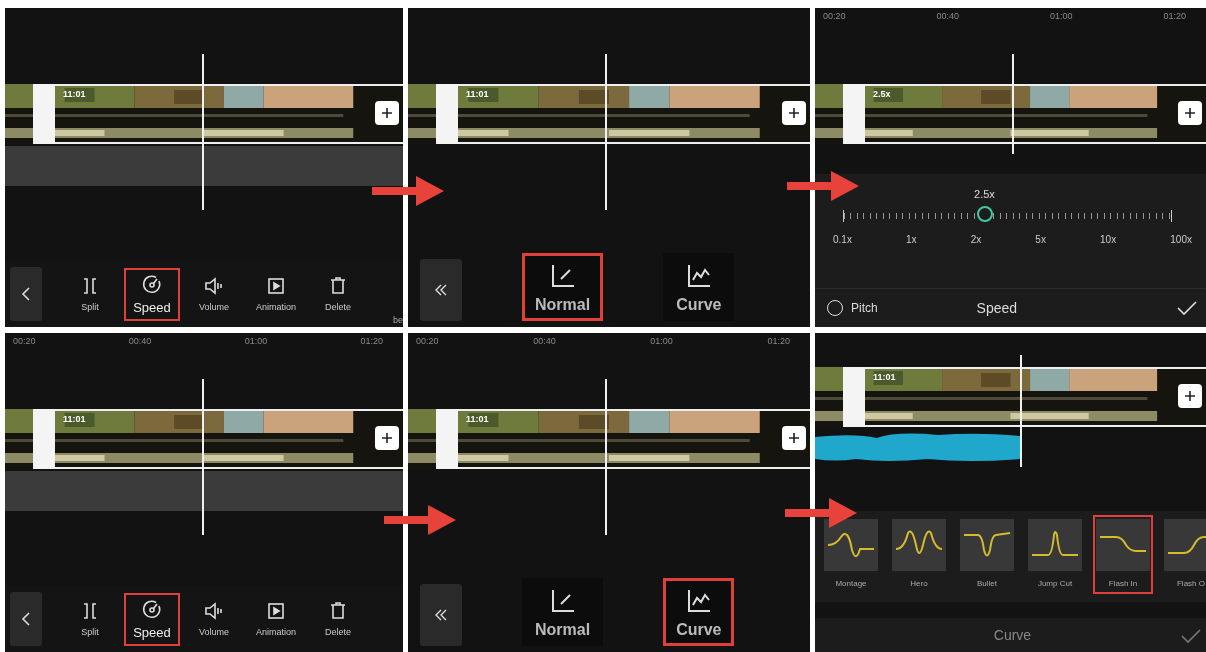 Image resolution: width=1206 pixels, height=652 pixels. What do you see at coordinates (1123, 554) in the screenshot?
I see `curve-preset: Flash In` at bounding box center [1123, 554].